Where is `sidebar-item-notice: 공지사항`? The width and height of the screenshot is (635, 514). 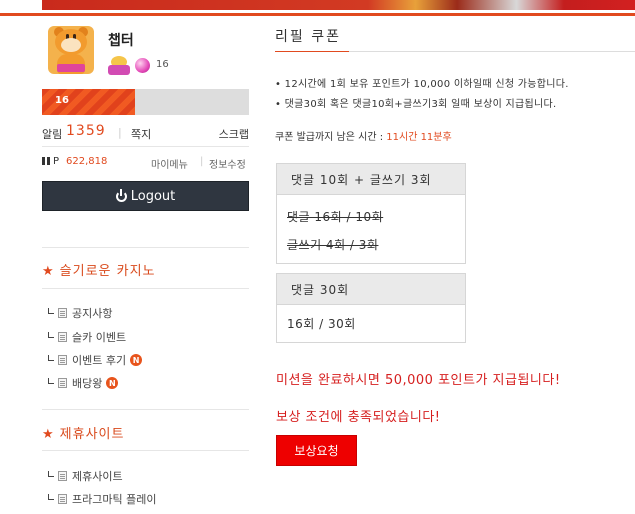
sidebar-item-notice: 공지사항 is located at coordinates (80, 313).